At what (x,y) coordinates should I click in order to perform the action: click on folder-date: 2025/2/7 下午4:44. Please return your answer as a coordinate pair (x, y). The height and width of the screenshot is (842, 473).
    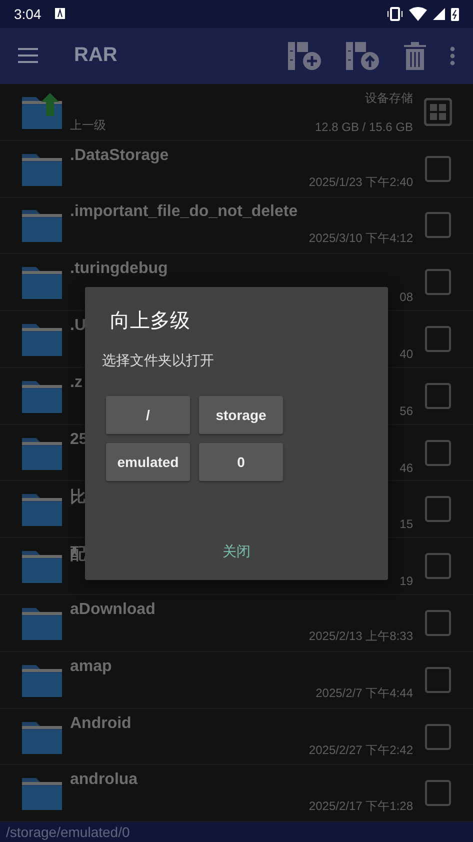
    Looking at the image, I should click on (364, 693).